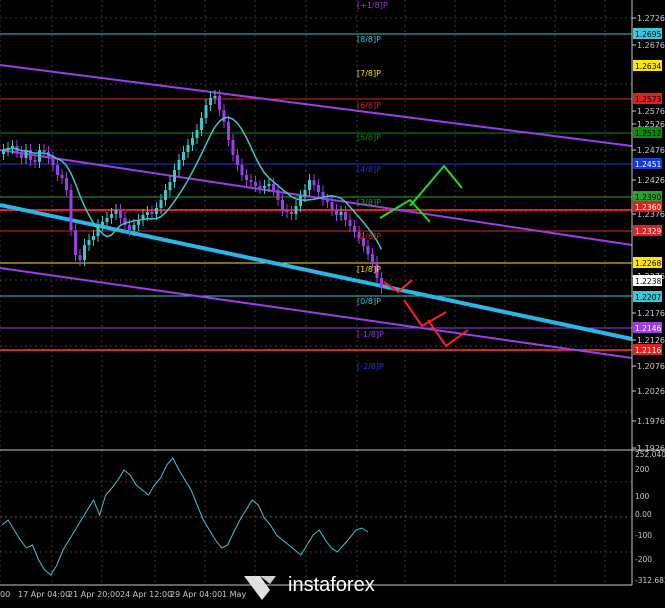 The image size is (665, 608). I want to click on osc-tick-label: 0.00, so click(643, 514).